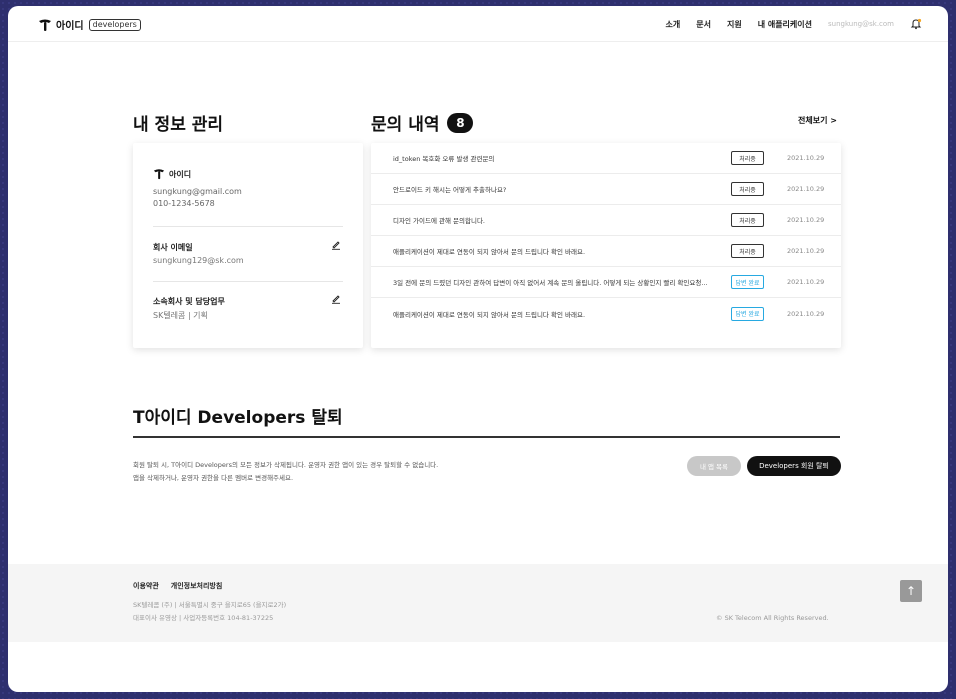 The height and width of the screenshot is (699, 956). What do you see at coordinates (198, 260) in the screenshot?
I see `company-email: sungkung129@sk.com` at bounding box center [198, 260].